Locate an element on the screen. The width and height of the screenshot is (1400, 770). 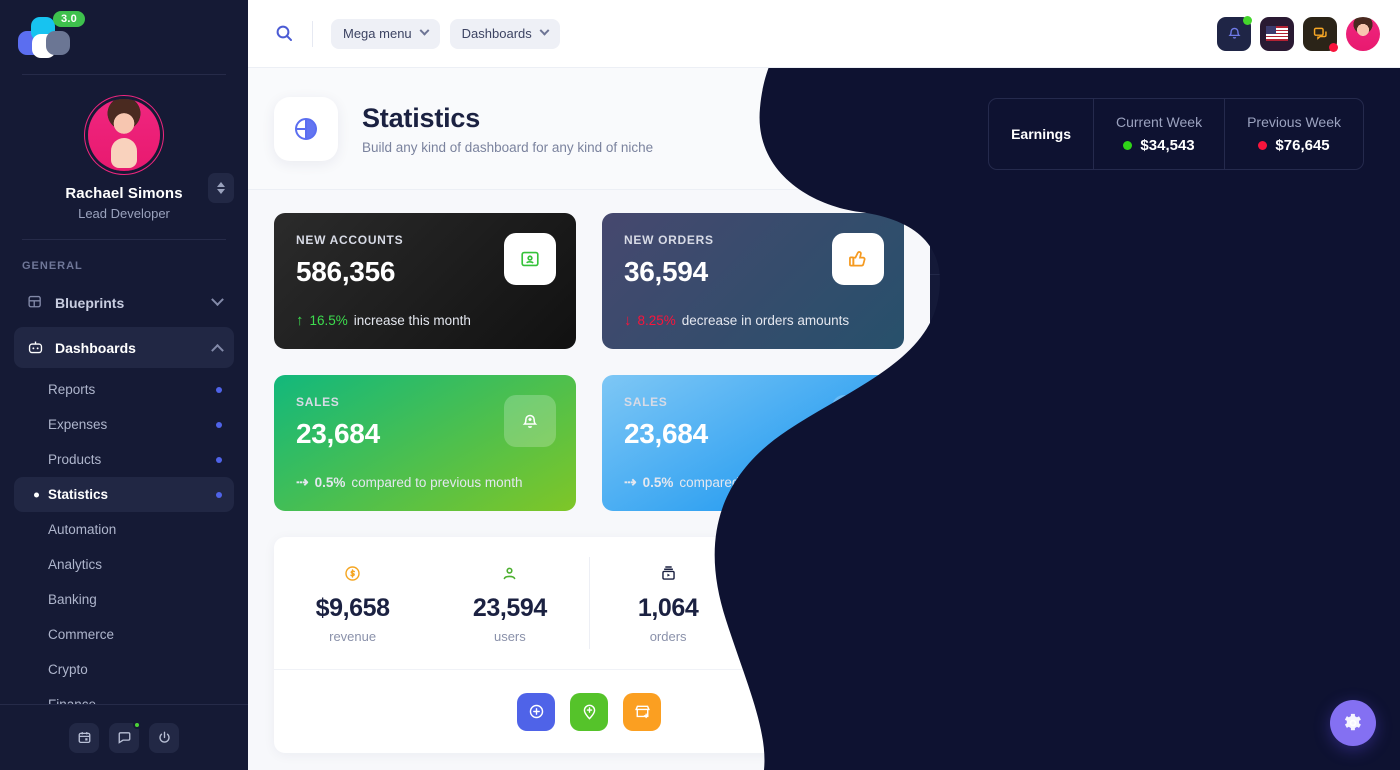
messenger-footer: View all participants → is located at coordinates (1152, 710).